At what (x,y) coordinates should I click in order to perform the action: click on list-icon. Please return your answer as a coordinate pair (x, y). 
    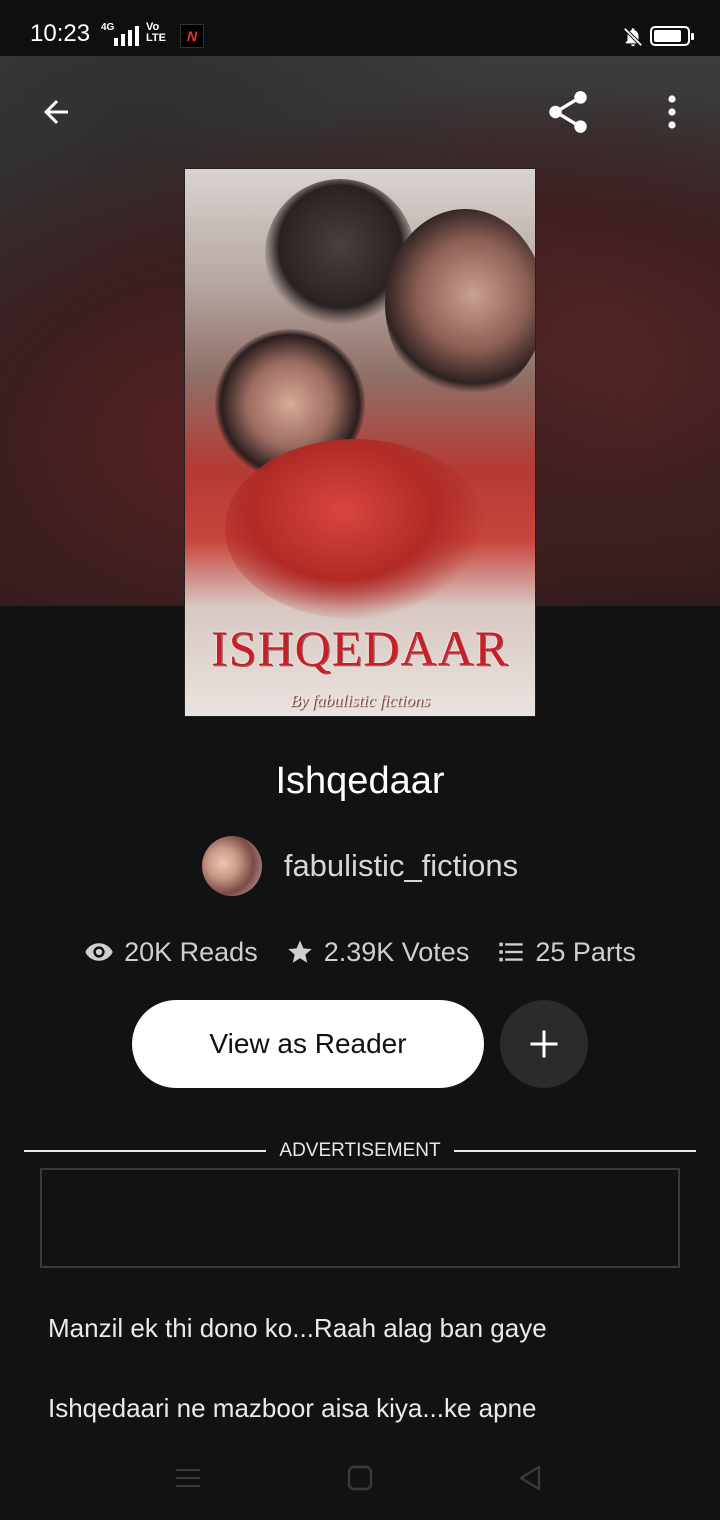
    Looking at the image, I should click on (511, 952).